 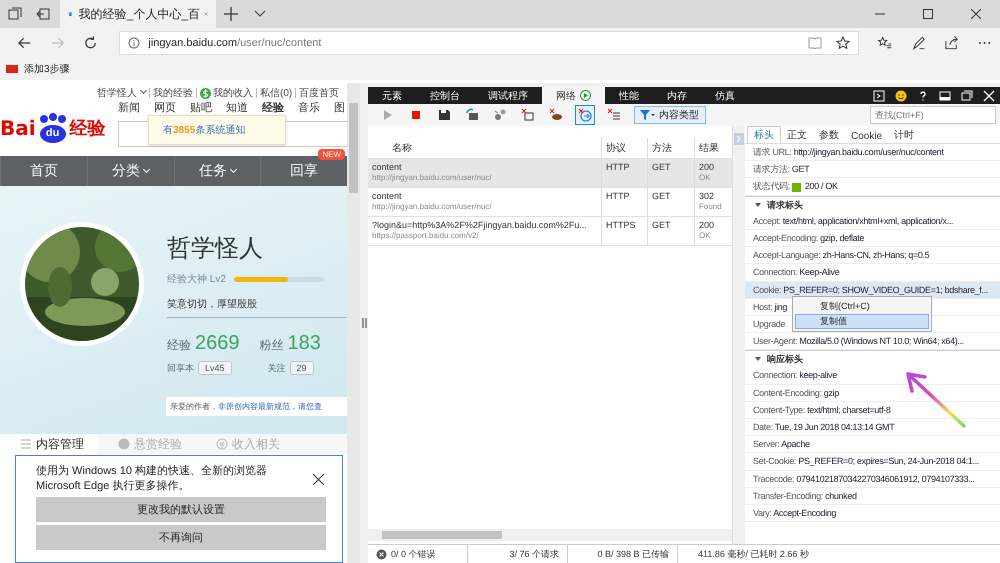 What do you see at coordinates (725, 95) in the screenshot?
I see `devtools-tab: 仿真` at bounding box center [725, 95].